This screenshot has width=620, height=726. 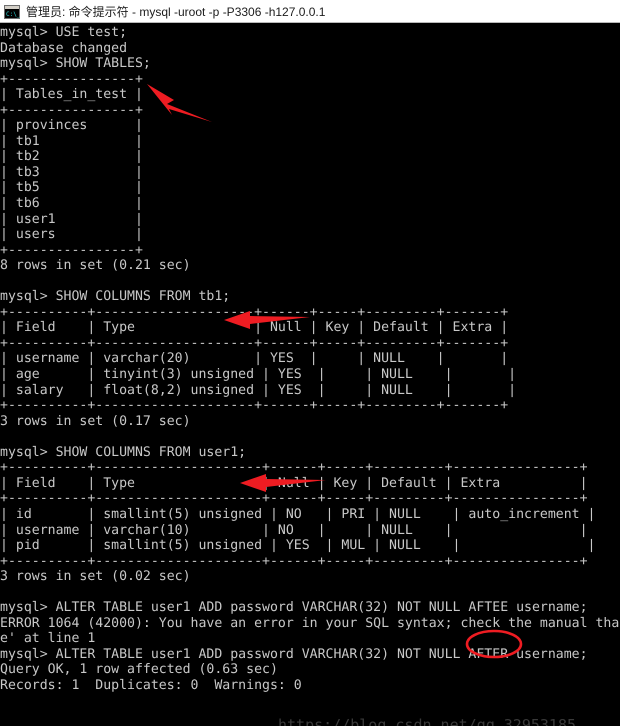 I want to click on console-icon: C:\_, so click(x=12, y=11).